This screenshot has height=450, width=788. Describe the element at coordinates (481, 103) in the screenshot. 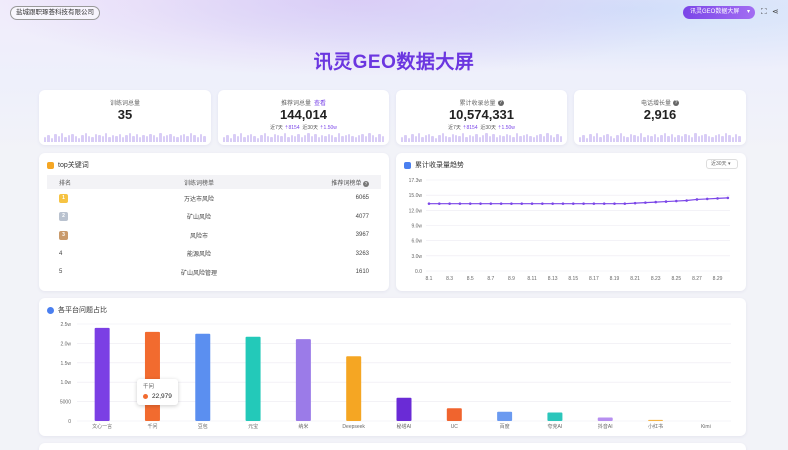

I see `stat-label: 累计收录总量?` at that location.